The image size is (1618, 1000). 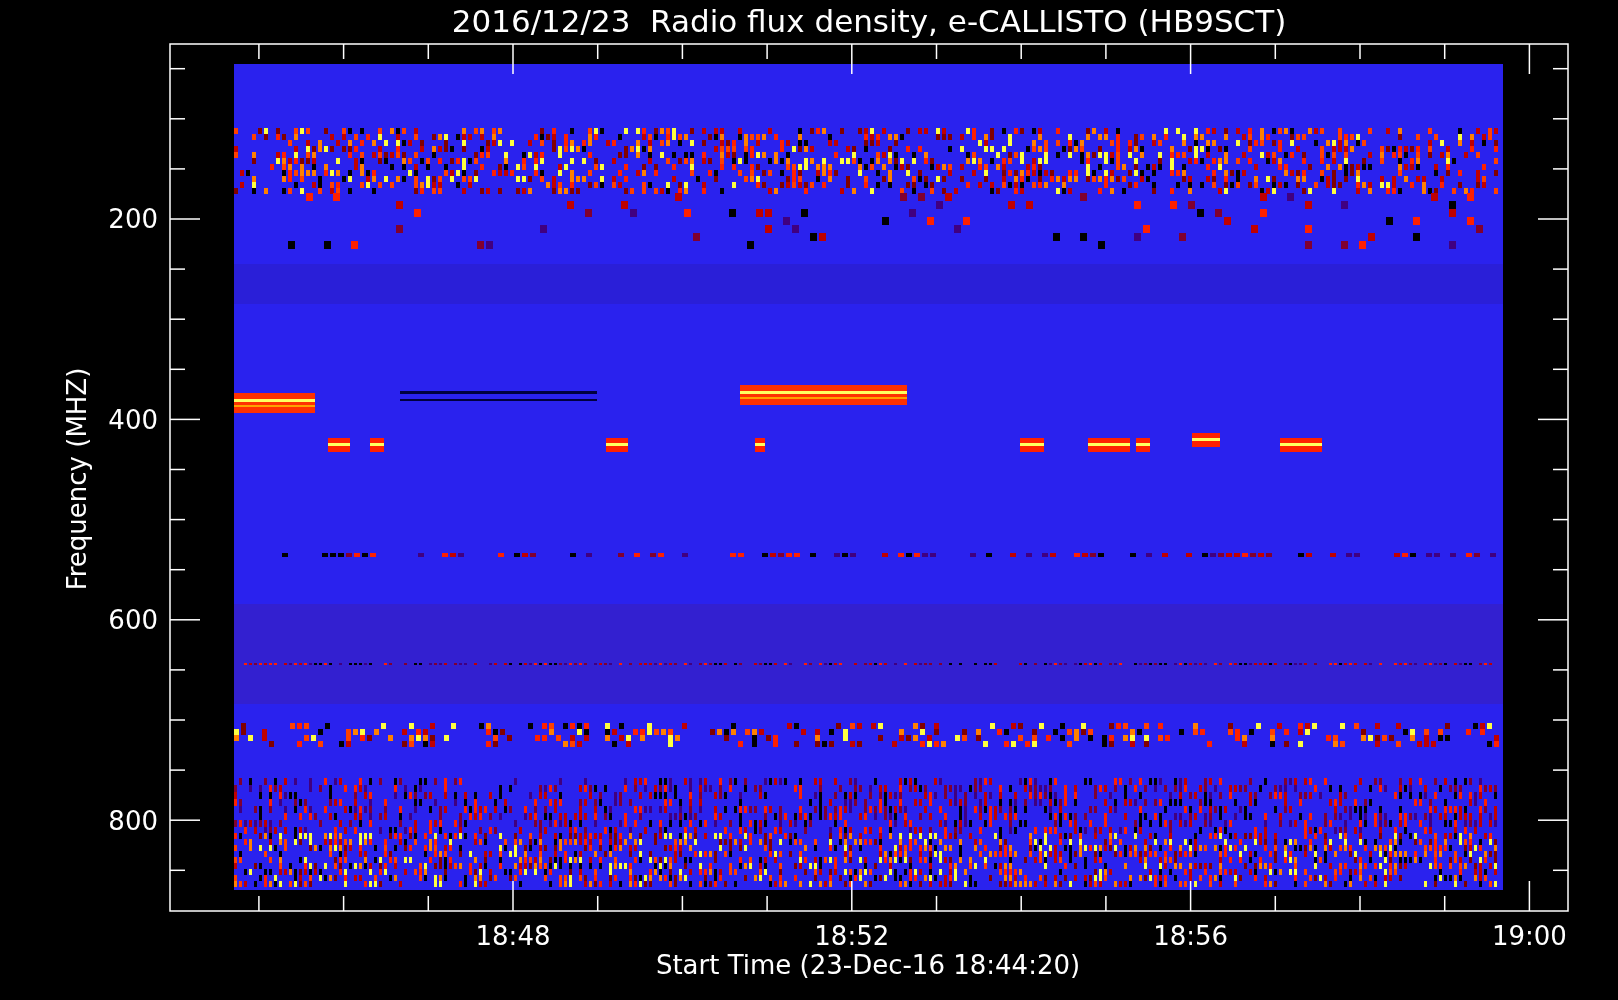 I want to click on x-tick-label: 18:52, so click(x=852, y=936).